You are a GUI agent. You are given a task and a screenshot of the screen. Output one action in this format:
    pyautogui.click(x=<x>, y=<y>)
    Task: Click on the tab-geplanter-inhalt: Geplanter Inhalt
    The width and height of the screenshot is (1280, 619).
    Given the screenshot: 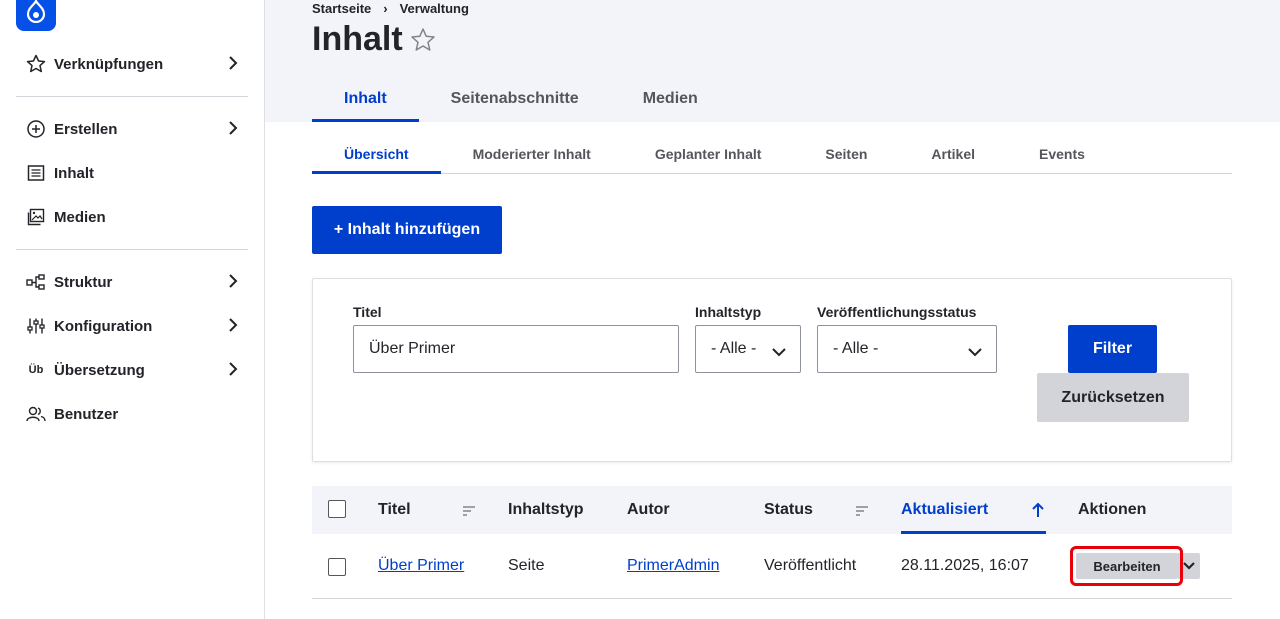 What is the action you would take?
    pyautogui.click(x=708, y=154)
    